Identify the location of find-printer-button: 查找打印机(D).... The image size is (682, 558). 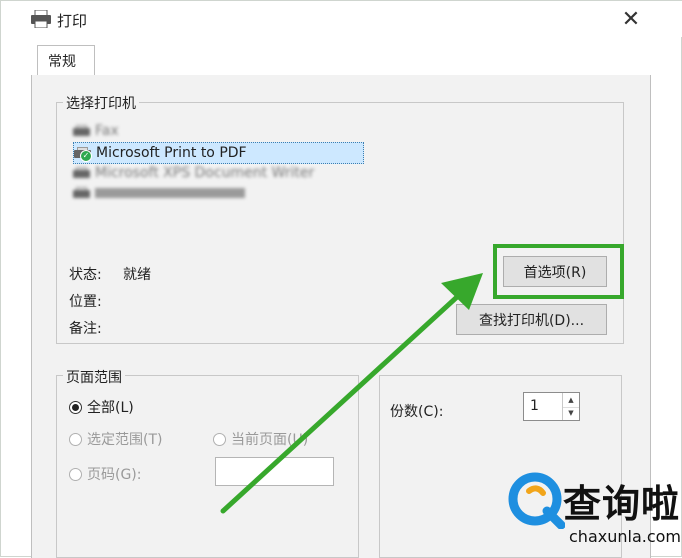
(531, 319).